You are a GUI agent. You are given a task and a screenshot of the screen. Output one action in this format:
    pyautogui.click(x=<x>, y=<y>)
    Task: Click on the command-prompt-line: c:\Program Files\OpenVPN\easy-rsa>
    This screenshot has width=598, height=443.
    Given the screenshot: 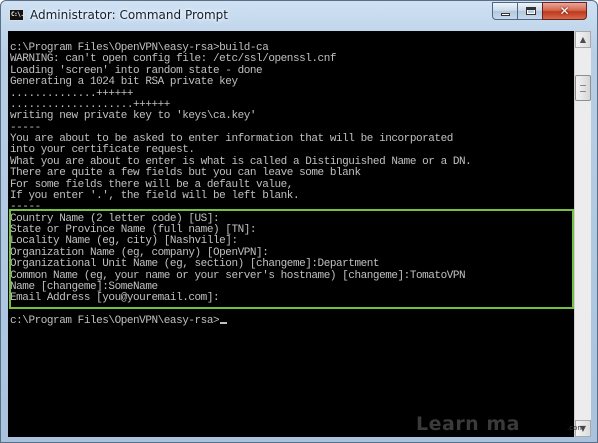 What is the action you would take?
    pyautogui.click(x=119, y=321)
    